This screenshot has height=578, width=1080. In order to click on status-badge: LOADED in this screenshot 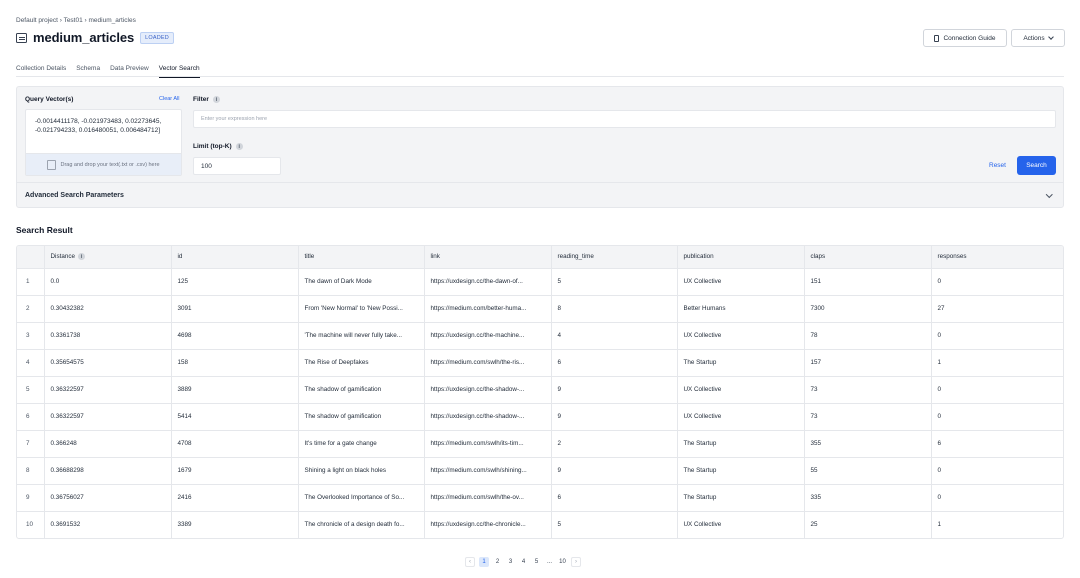, I will do `click(157, 37)`.